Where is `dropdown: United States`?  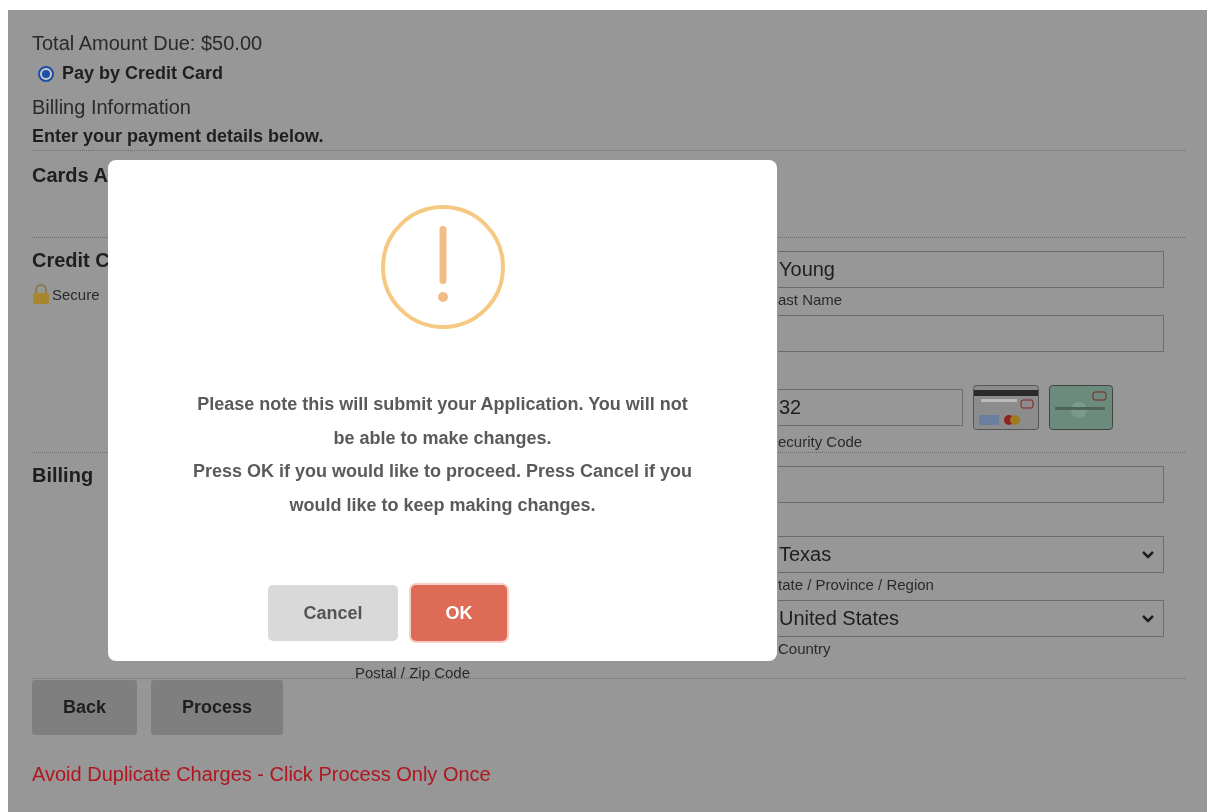 dropdown: United States is located at coordinates (971, 618).